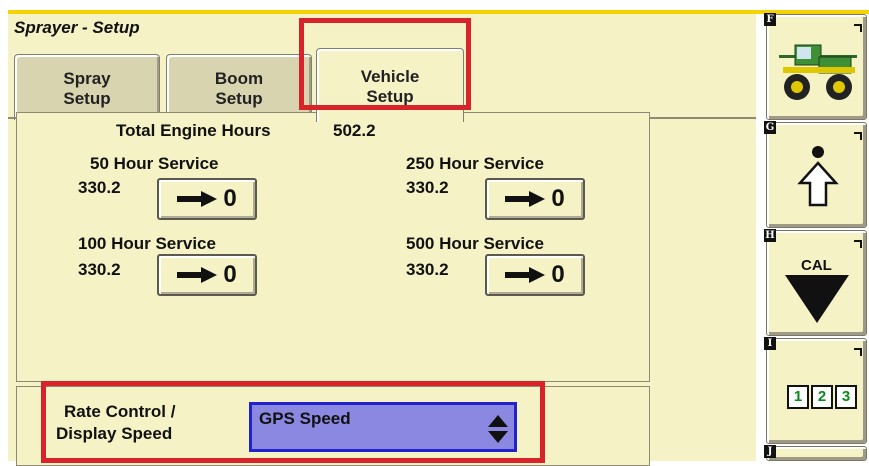 The width and height of the screenshot is (869, 466). What do you see at coordinates (475, 243) in the screenshot?
I see `service-label-500: 500 Hour Service` at bounding box center [475, 243].